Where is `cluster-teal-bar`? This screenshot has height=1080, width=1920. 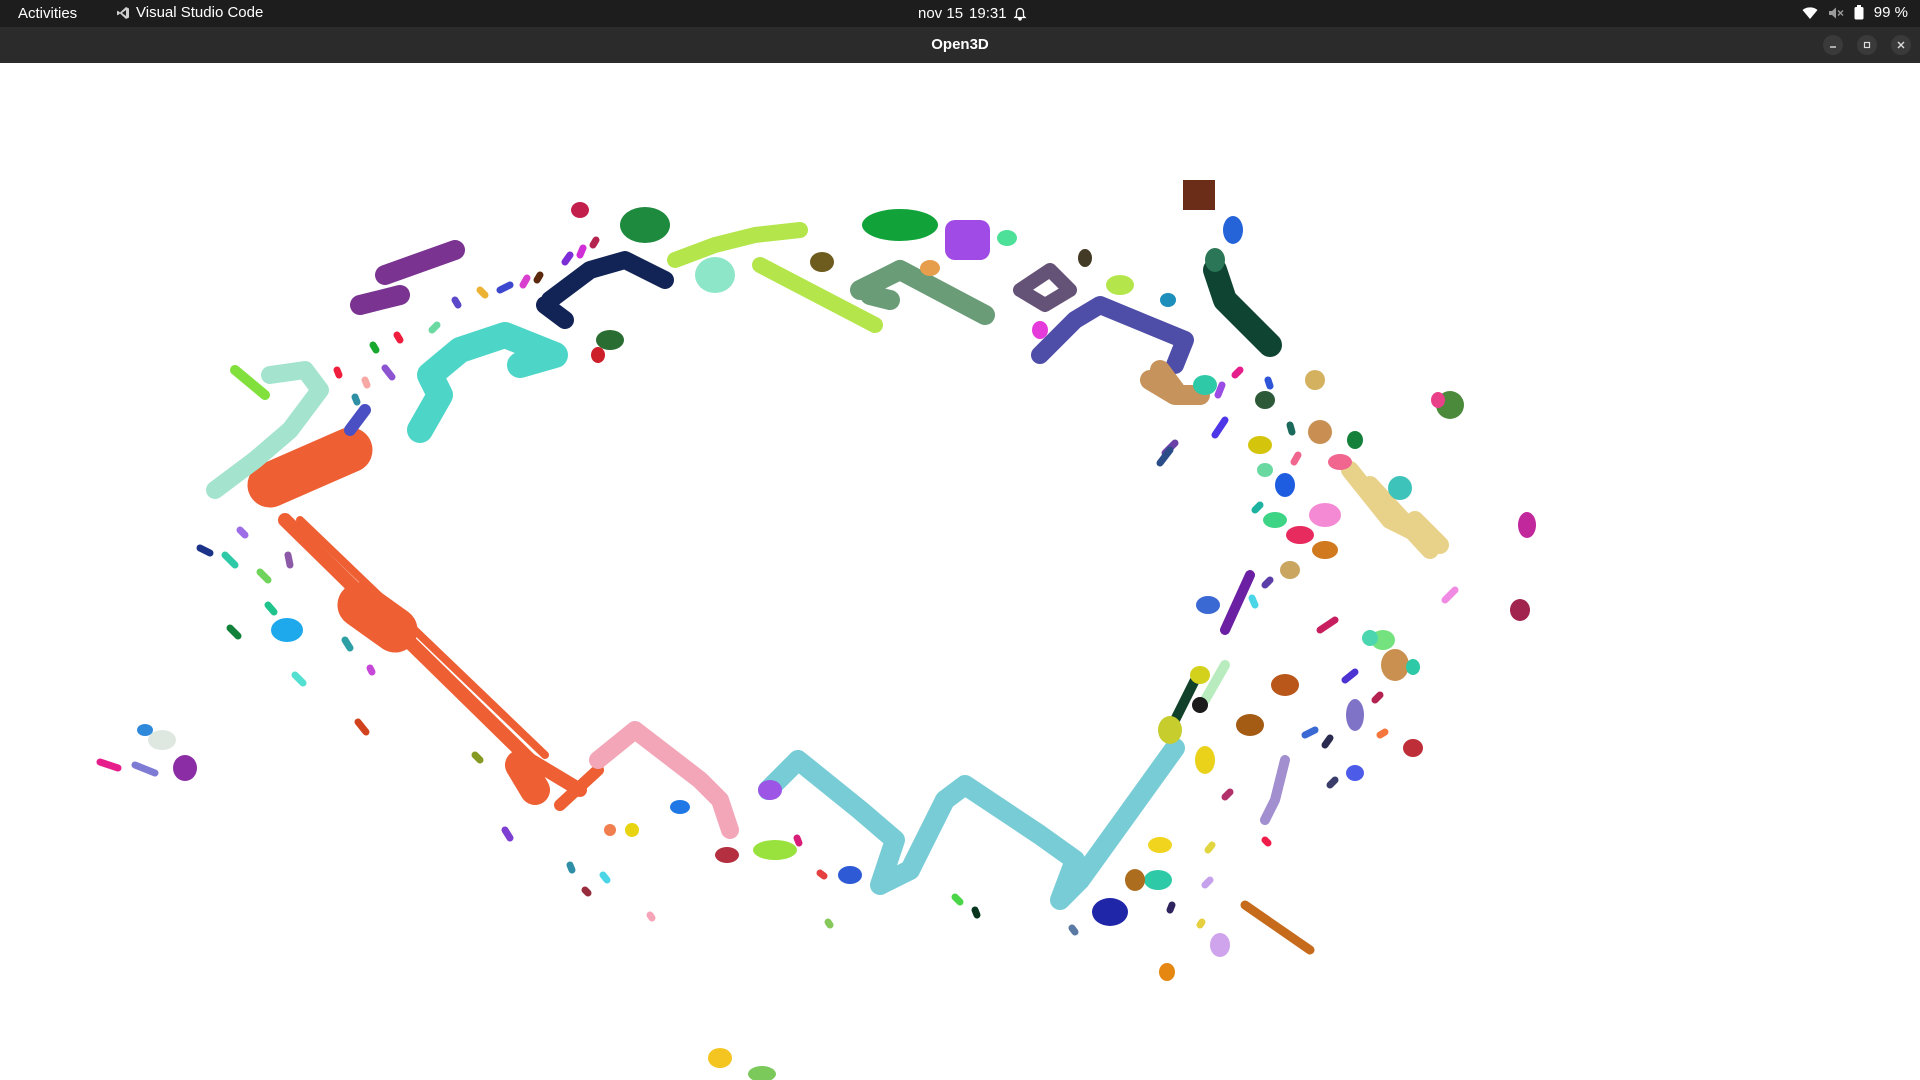
cluster-teal-bar is located at coordinates (357, 420).